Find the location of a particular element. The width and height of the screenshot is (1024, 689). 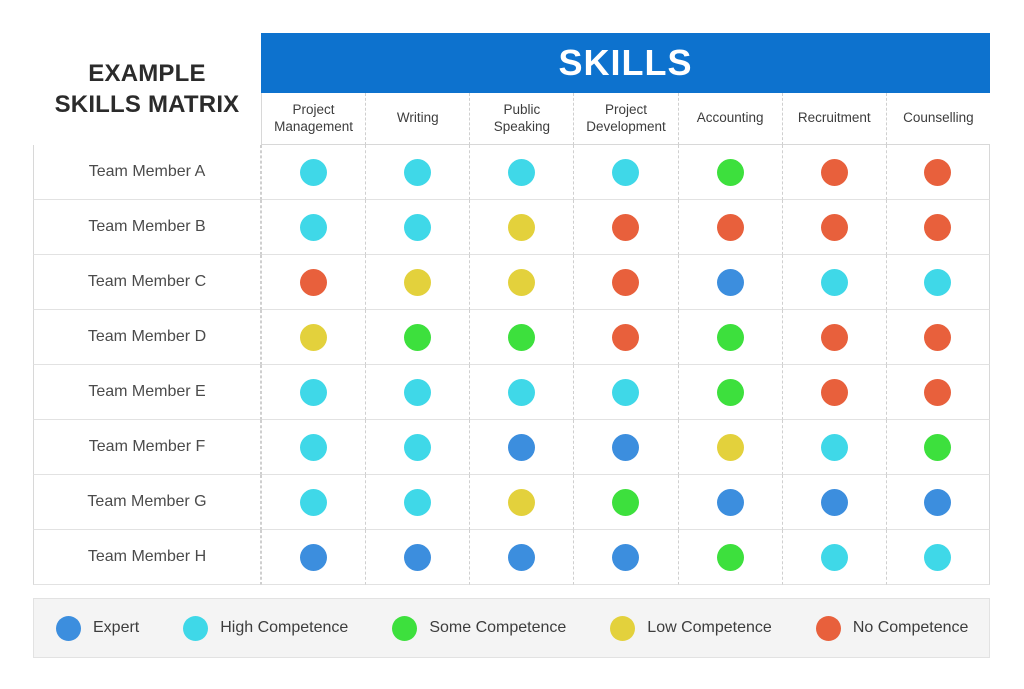

row-header-member: Team Member B is located at coordinates (147, 227).